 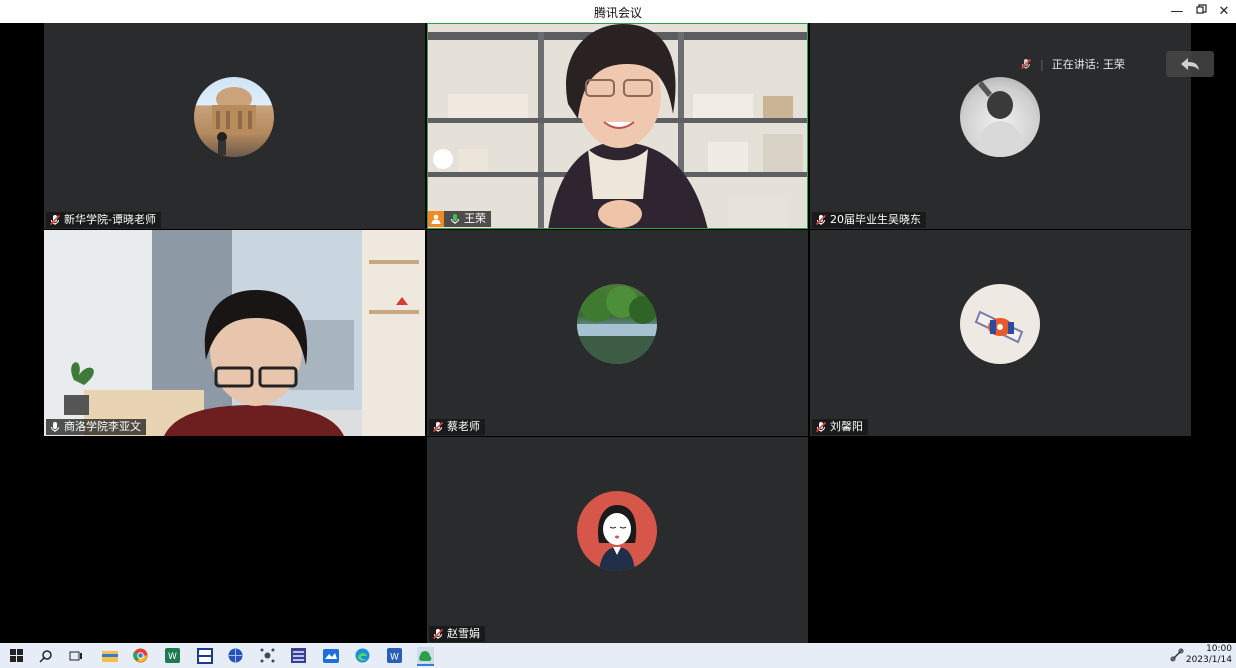 I want to click on nameplate: 20届毕业生吴晓东, so click(x=869, y=220).